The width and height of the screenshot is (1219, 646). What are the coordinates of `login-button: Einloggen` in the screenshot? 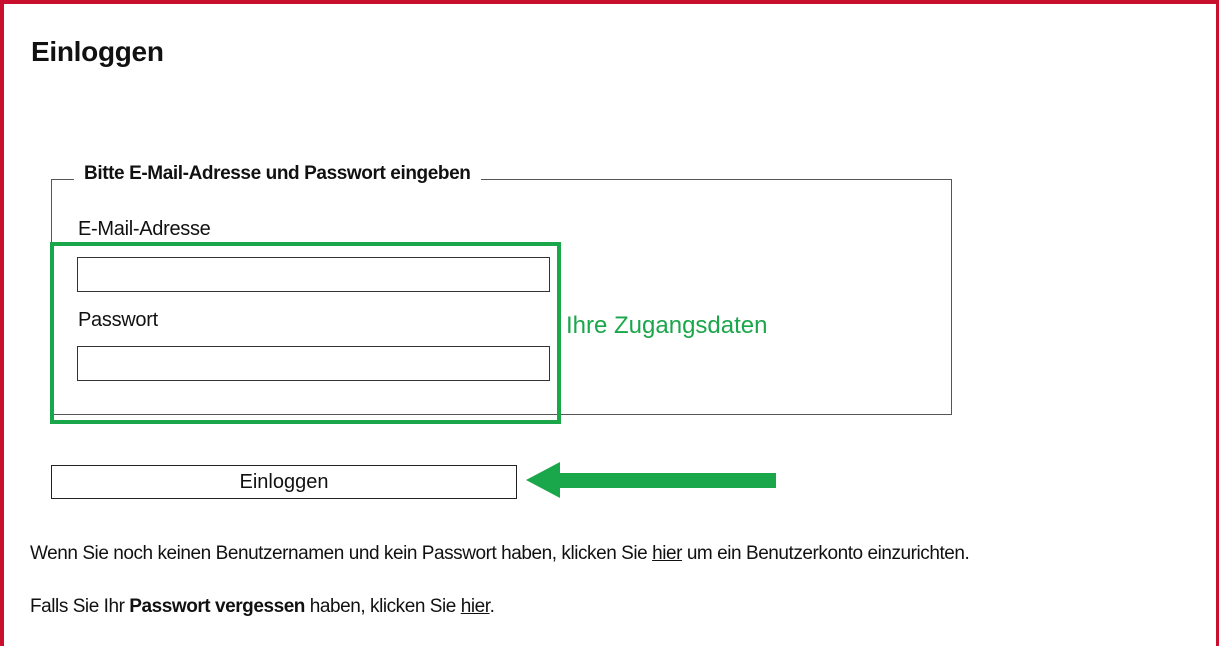 It's located at (284, 482).